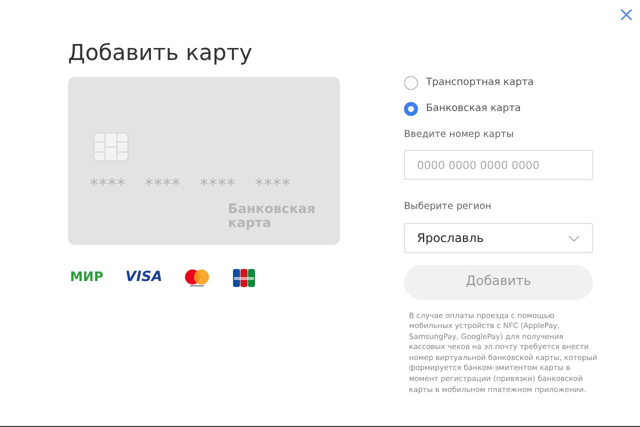  What do you see at coordinates (161, 54) in the screenshot?
I see `page-title: Добавить карту` at bounding box center [161, 54].